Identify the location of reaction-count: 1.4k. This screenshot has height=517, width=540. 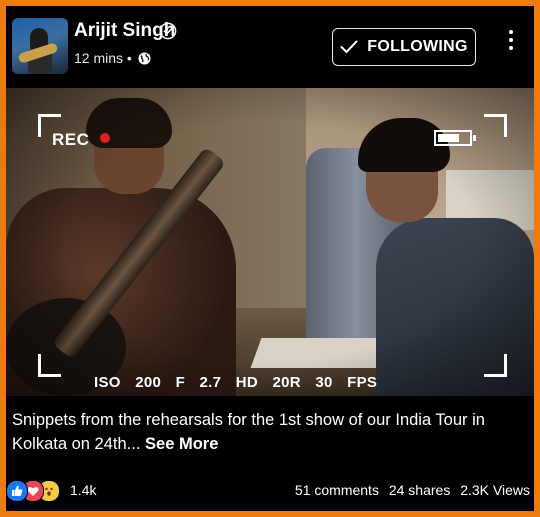
(83, 490).